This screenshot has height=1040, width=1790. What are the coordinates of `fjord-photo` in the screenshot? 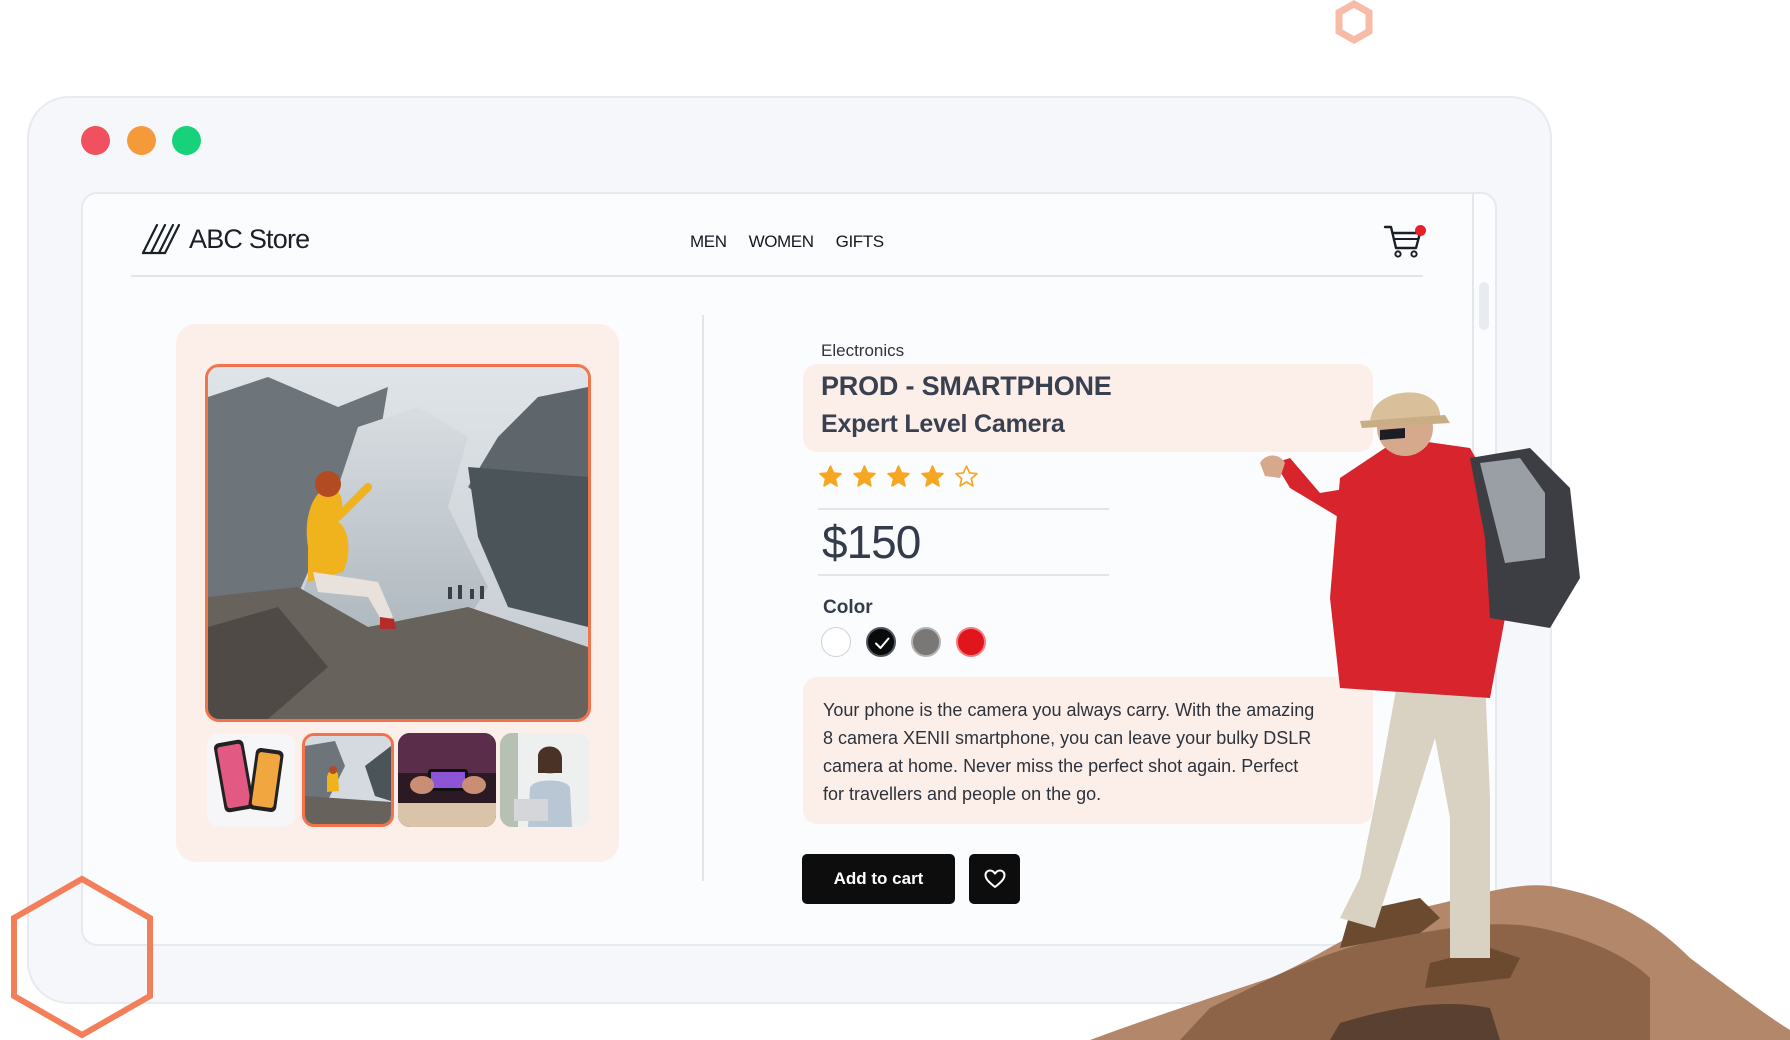 It's located at (398, 543).